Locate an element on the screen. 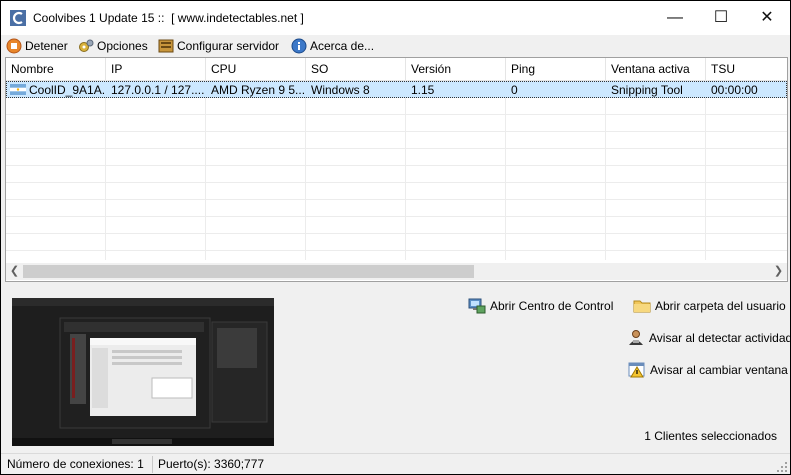 The width and height of the screenshot is (791, 475). maximize-button: ☐ is located at coordinates (721, 18).